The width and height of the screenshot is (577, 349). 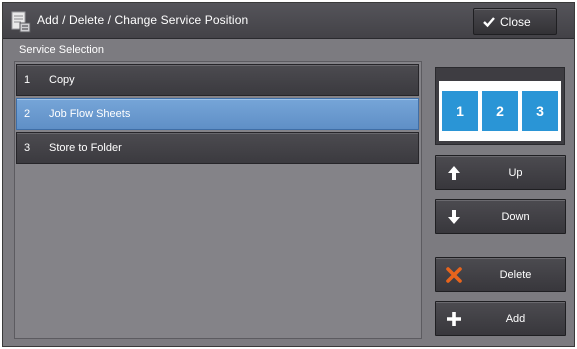 What do you see at coordinates (454, 275) in the screenshot?
I see `x-icon` at bounding box center [454, 275].